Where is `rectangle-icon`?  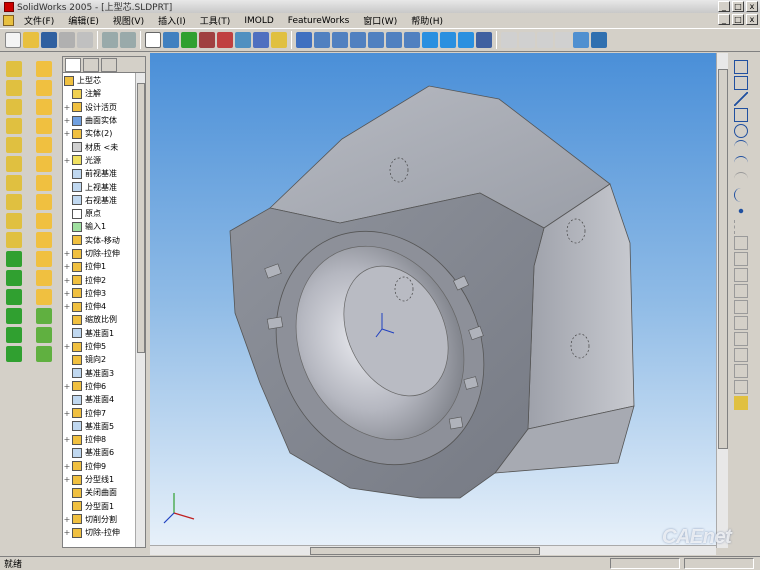
rectangle-icon is located at coordinates (741, 115).